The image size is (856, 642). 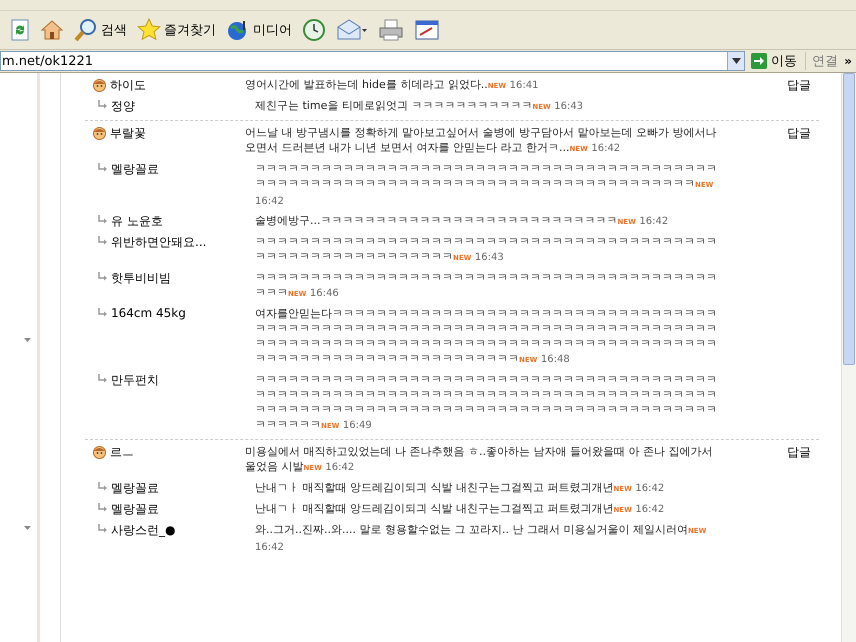 I want to click on address-field: m.net/ok1221, so click(x=373, y=61).